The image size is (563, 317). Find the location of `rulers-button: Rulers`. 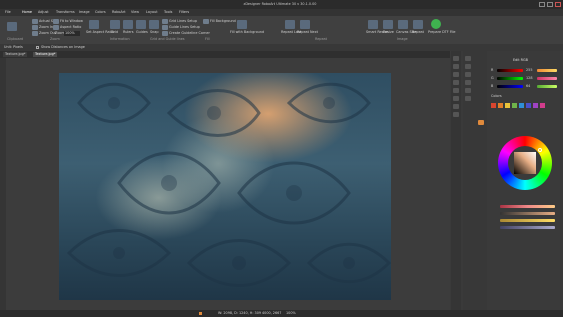

rulers-button: Rulers is located at coordinates (128, 32).